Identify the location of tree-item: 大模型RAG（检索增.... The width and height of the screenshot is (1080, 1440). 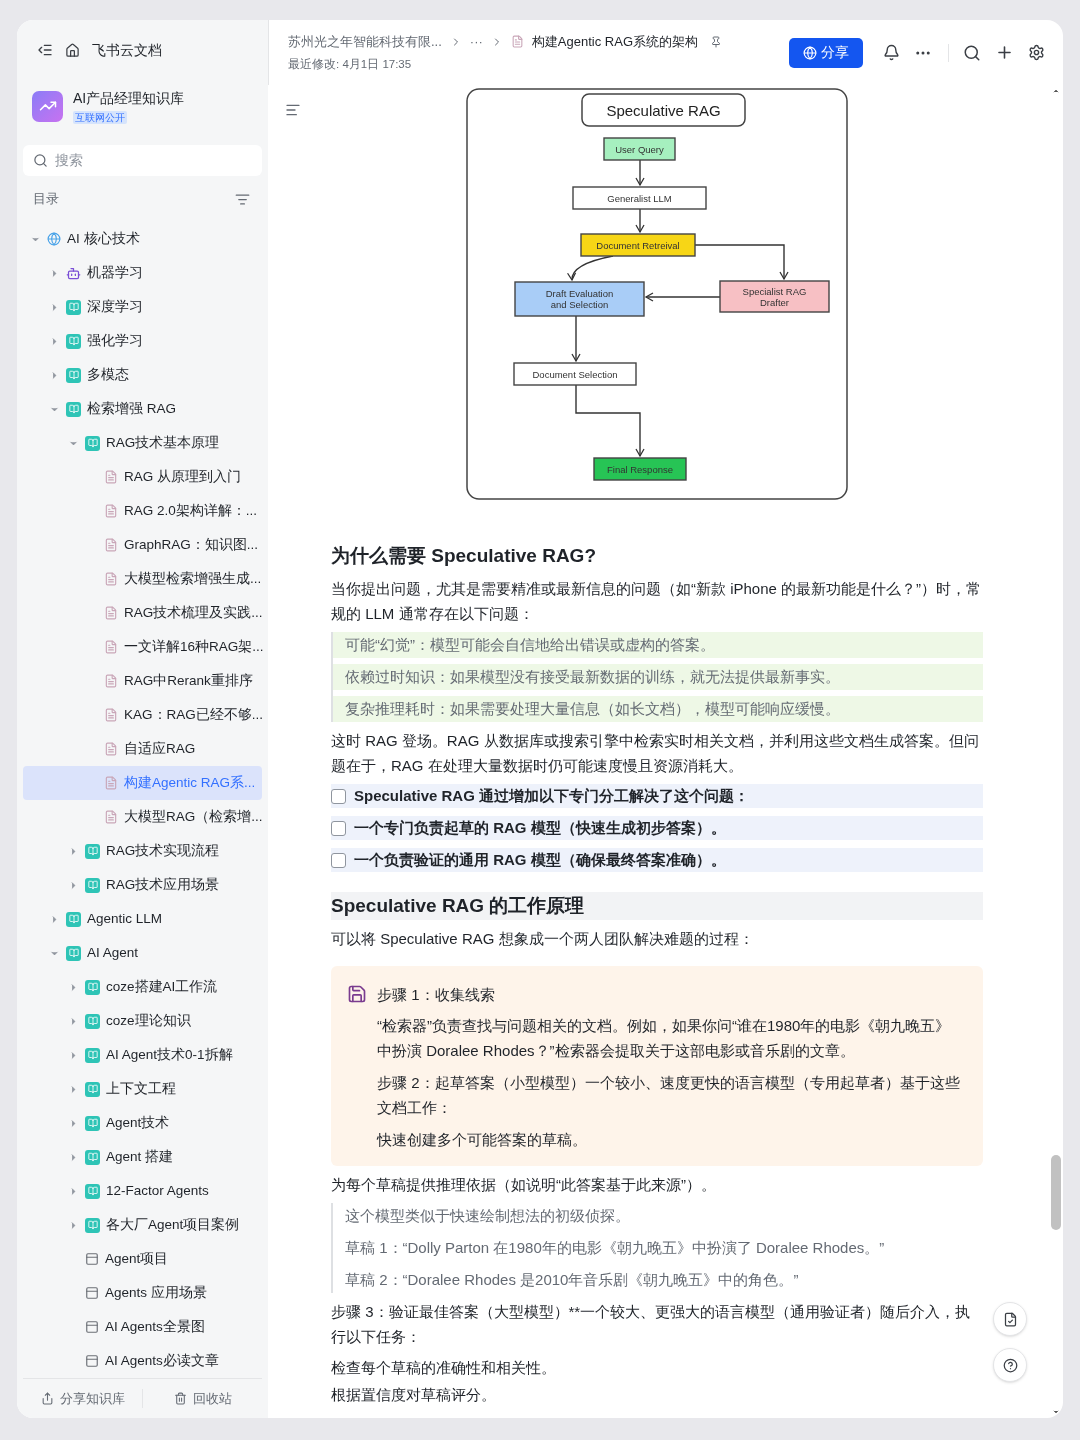
(142, 817).